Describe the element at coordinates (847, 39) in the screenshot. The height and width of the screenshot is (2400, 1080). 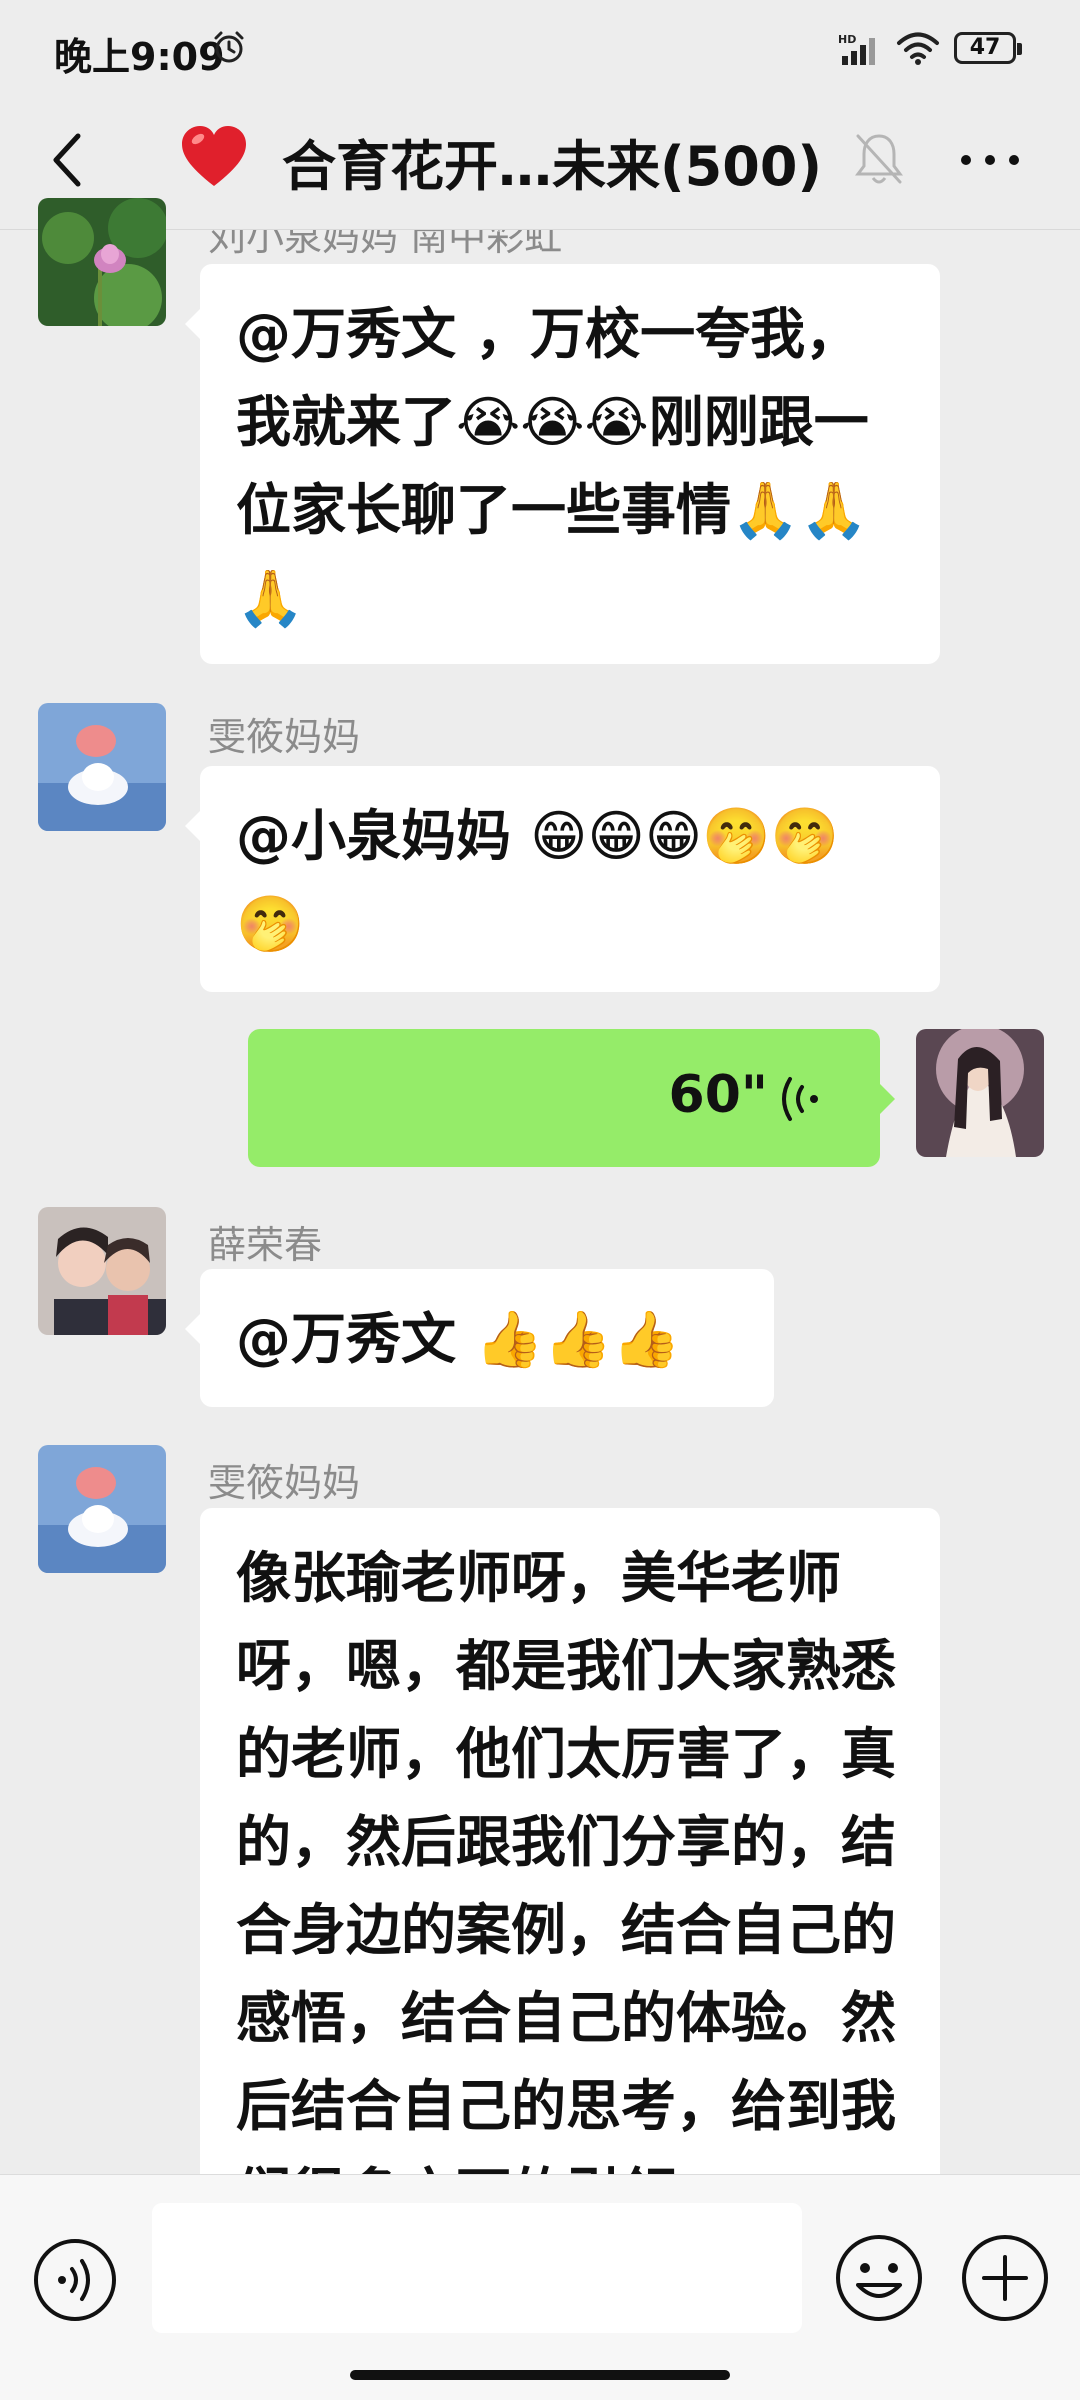
I see `network-label: HD` at that location.